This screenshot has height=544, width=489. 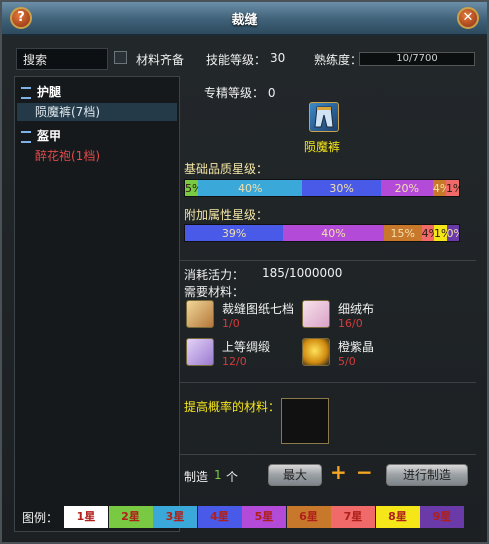 I want to click on base-quality-label: 基础品质星级：, so click(x=226, y=169).